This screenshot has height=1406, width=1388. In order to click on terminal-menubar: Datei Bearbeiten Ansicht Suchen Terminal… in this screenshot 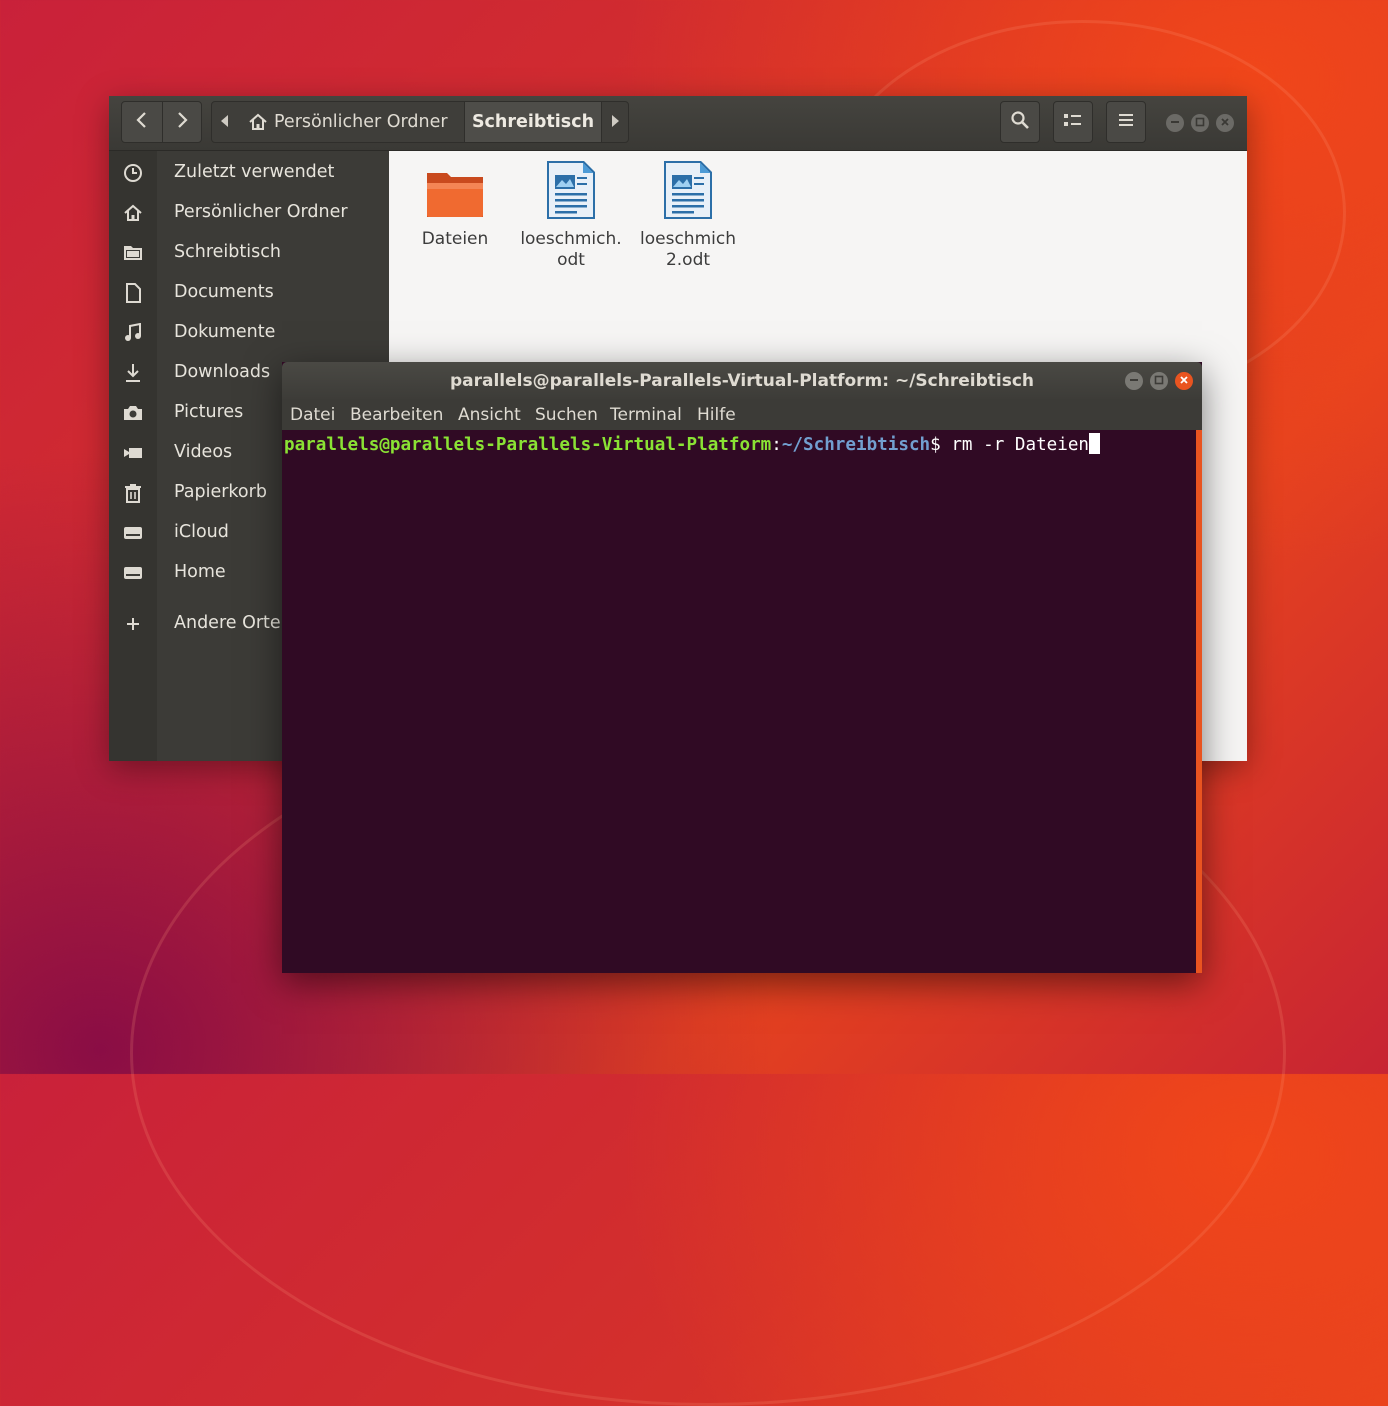, I will do `click(742, 414)`.